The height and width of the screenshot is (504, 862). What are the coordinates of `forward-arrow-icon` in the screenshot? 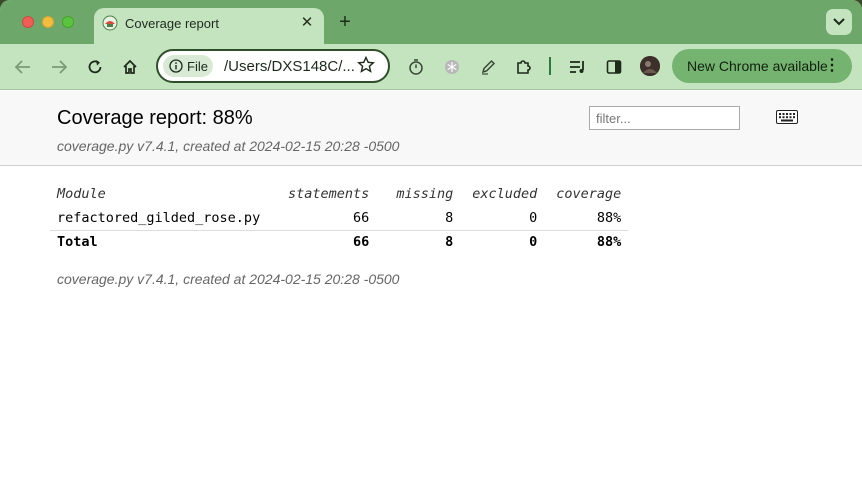 It's located at (59, 67).